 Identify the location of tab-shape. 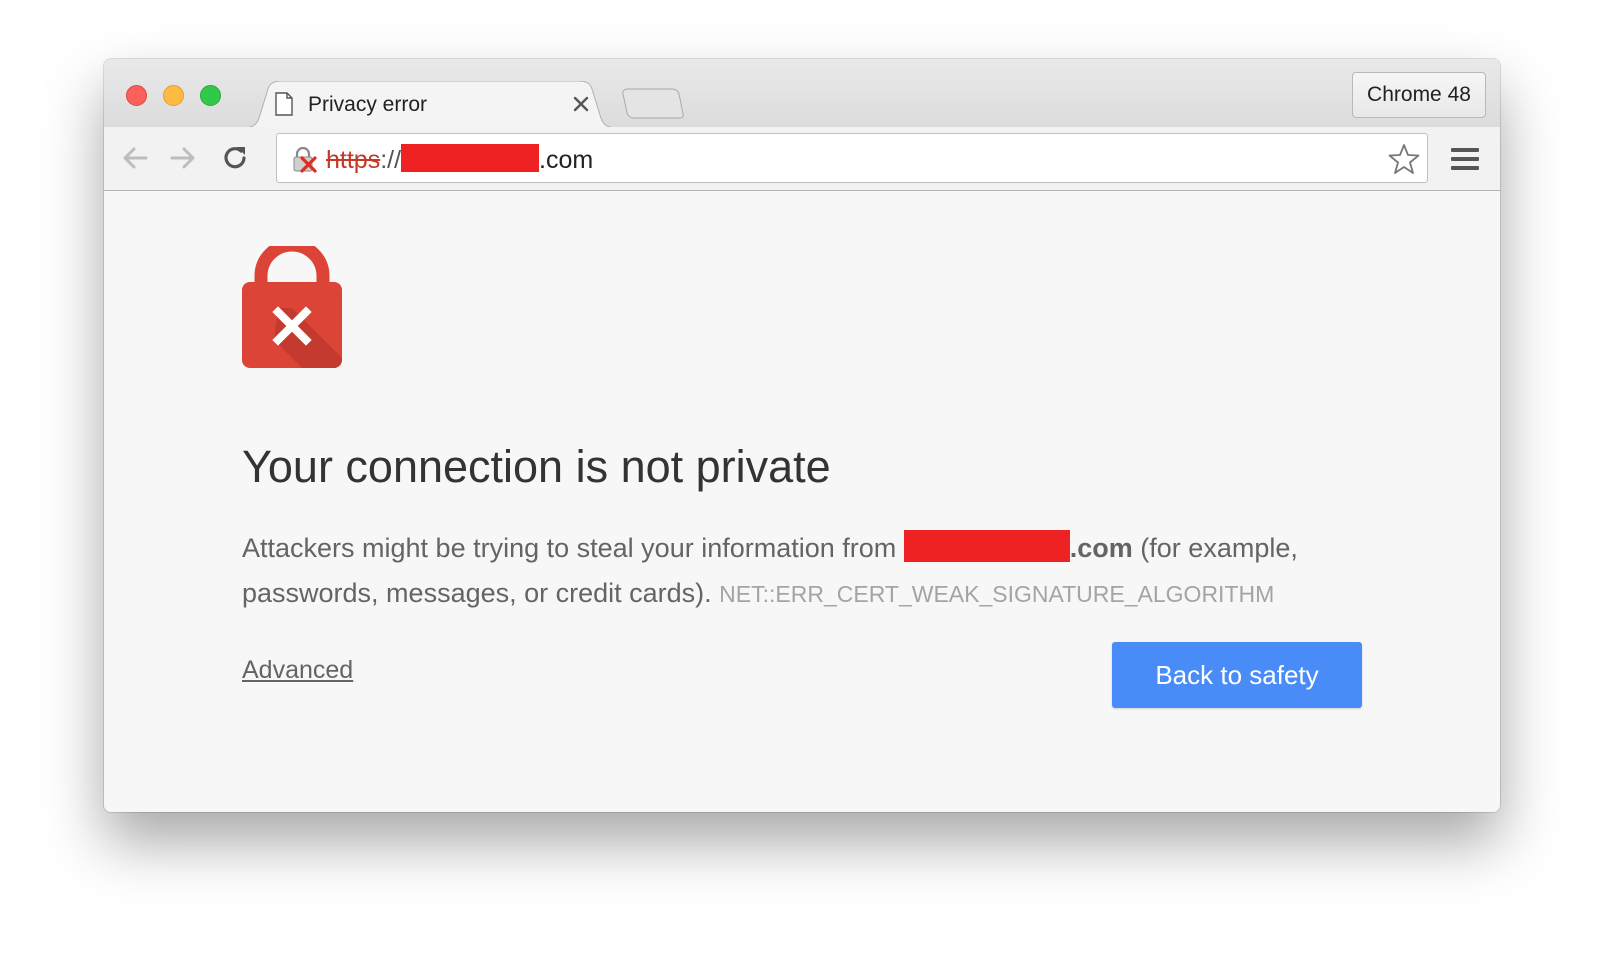
(430, 105).